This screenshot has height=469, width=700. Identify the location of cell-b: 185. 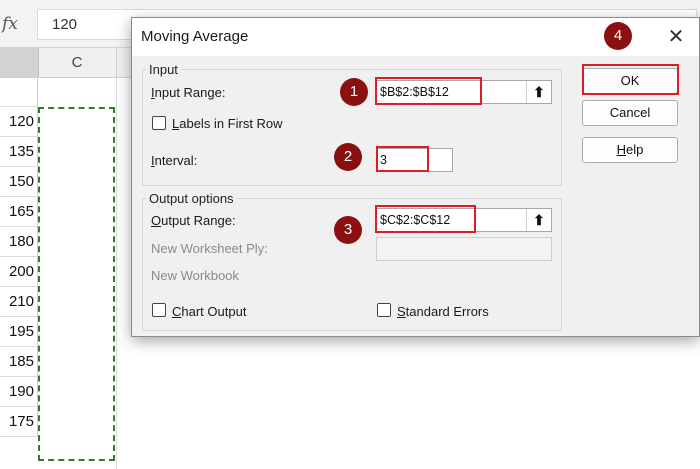
(19, 362).